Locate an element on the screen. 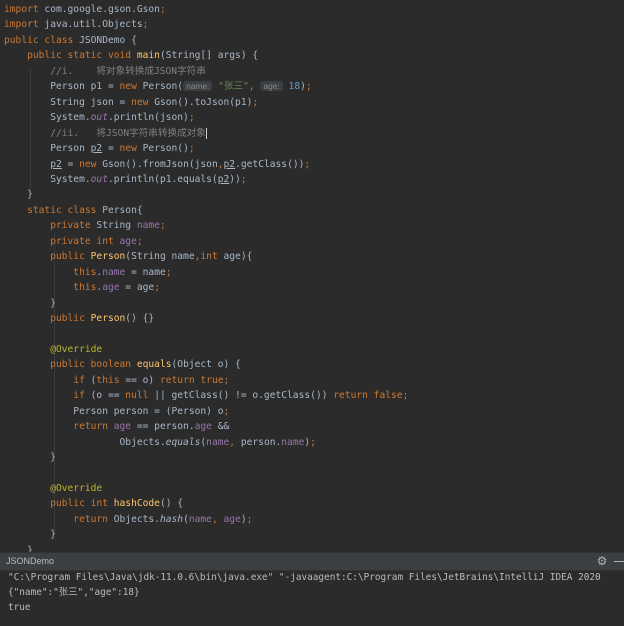 Image resolution: width=624 pixels, height=626 pixels. code-token: System. is located at coordinates (47, 118).